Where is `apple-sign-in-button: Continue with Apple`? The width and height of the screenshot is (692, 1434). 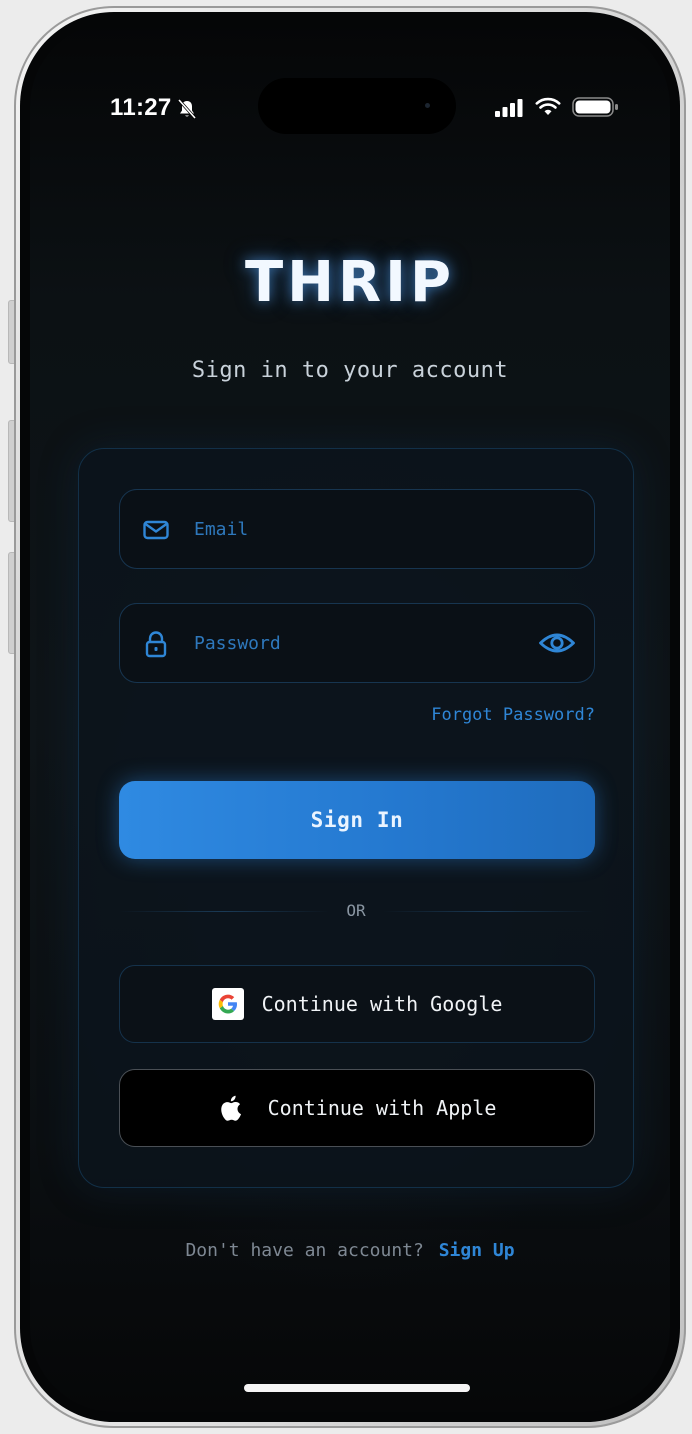
apple-sign-in-button: Continue with Apple is located at coordinates (357, 1108).